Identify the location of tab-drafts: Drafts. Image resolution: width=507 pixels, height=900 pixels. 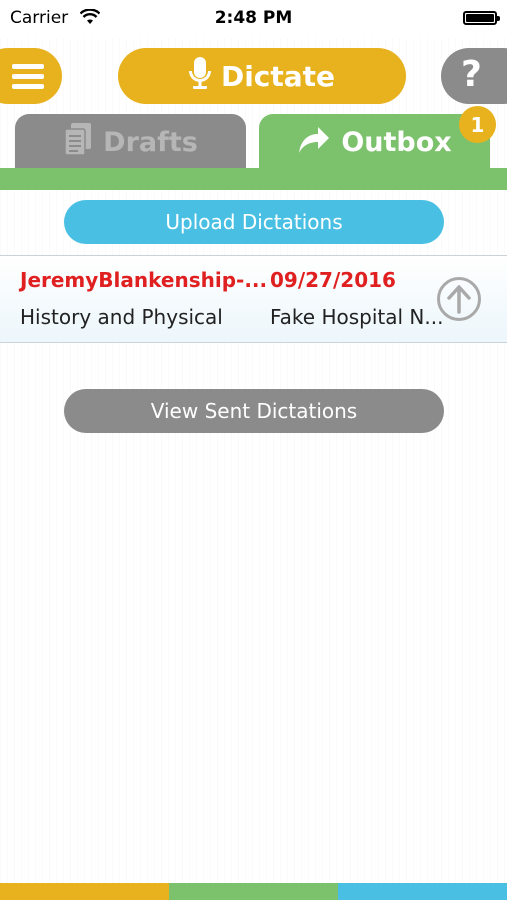
(130, 142).